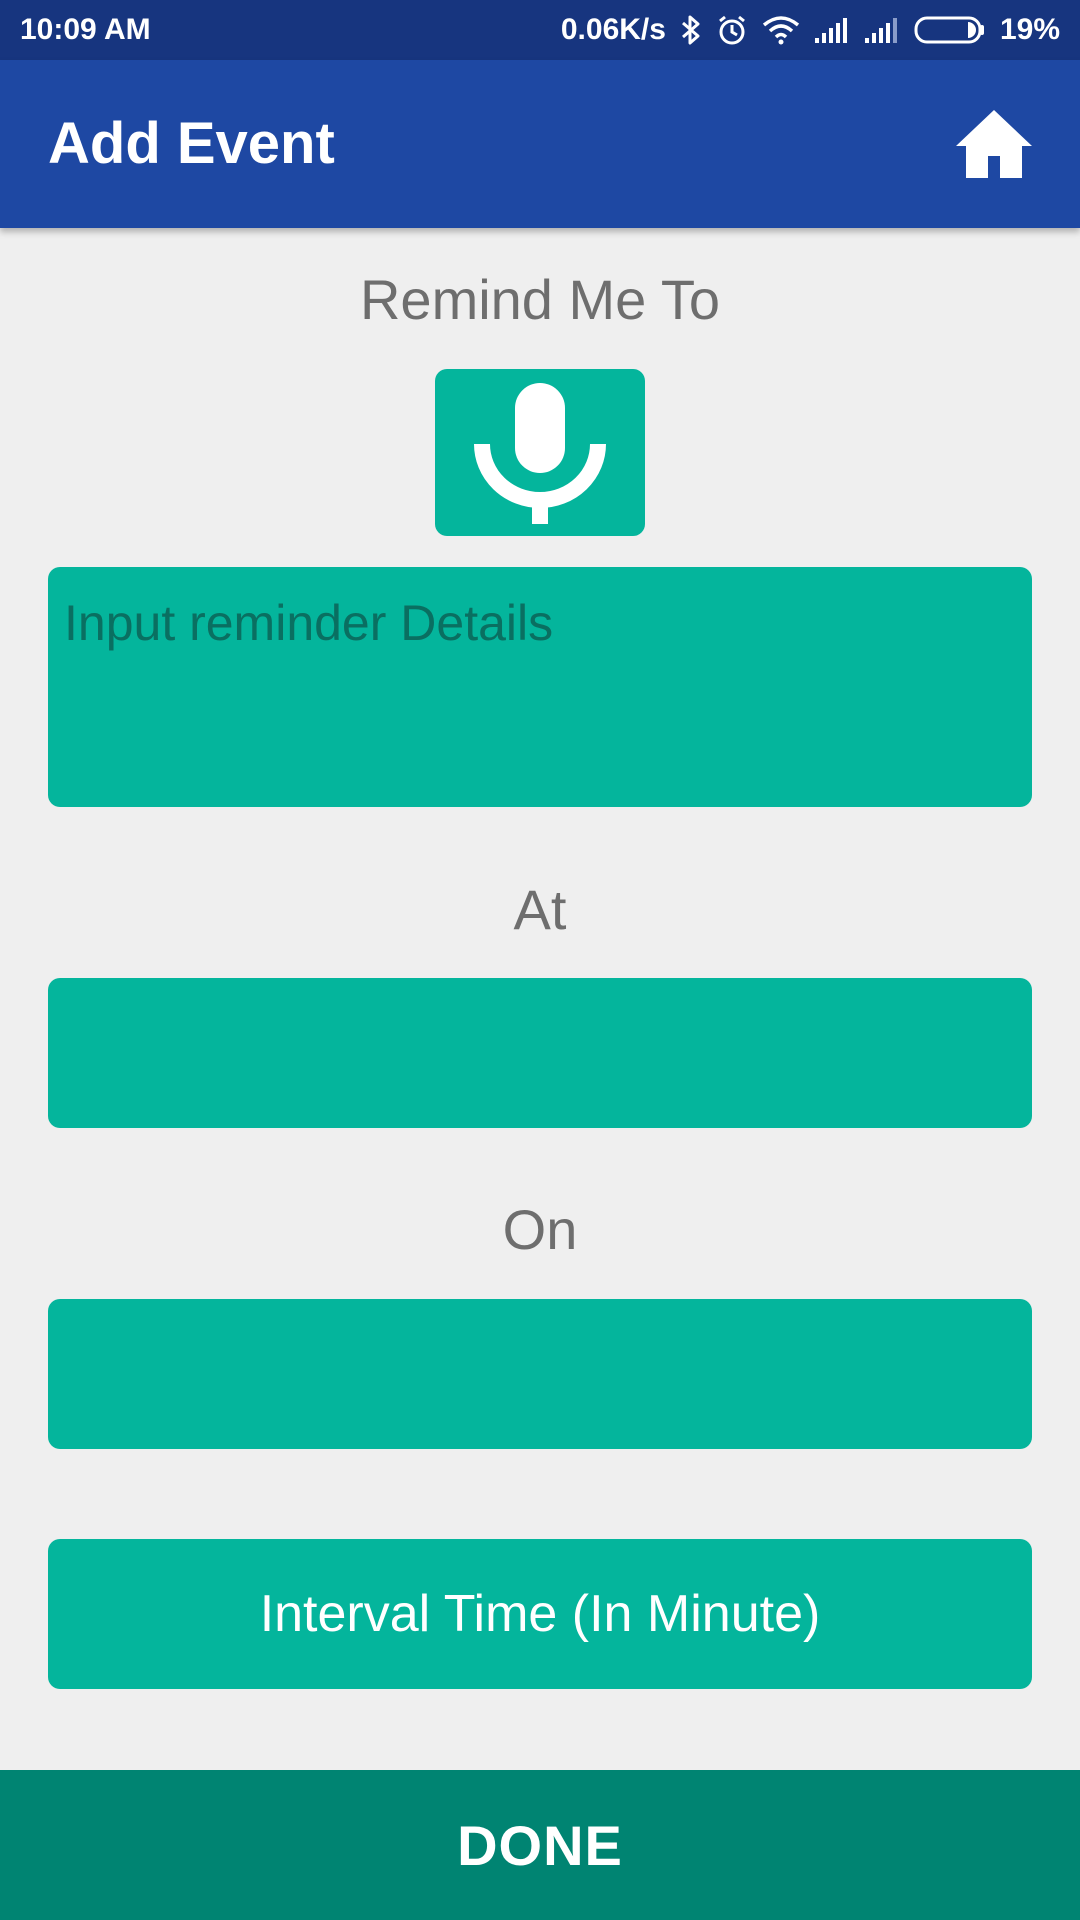 The image size is (1080, 1920). What do you see at coordinates (540, 1374) in the screenshot?
I see `date-picker-field` at bounding box center [540, 1374].